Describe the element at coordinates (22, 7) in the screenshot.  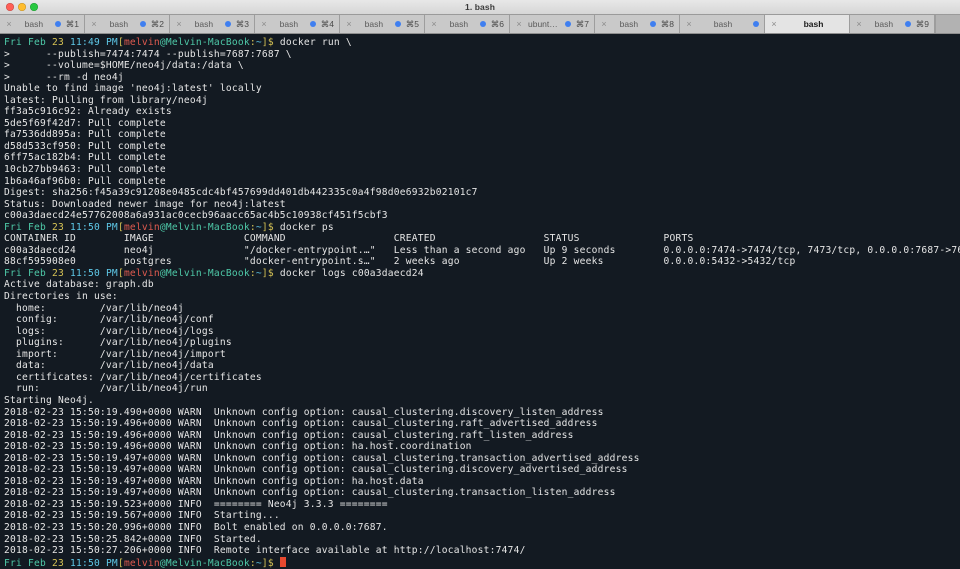
I see `minimize-window-button` at that location.